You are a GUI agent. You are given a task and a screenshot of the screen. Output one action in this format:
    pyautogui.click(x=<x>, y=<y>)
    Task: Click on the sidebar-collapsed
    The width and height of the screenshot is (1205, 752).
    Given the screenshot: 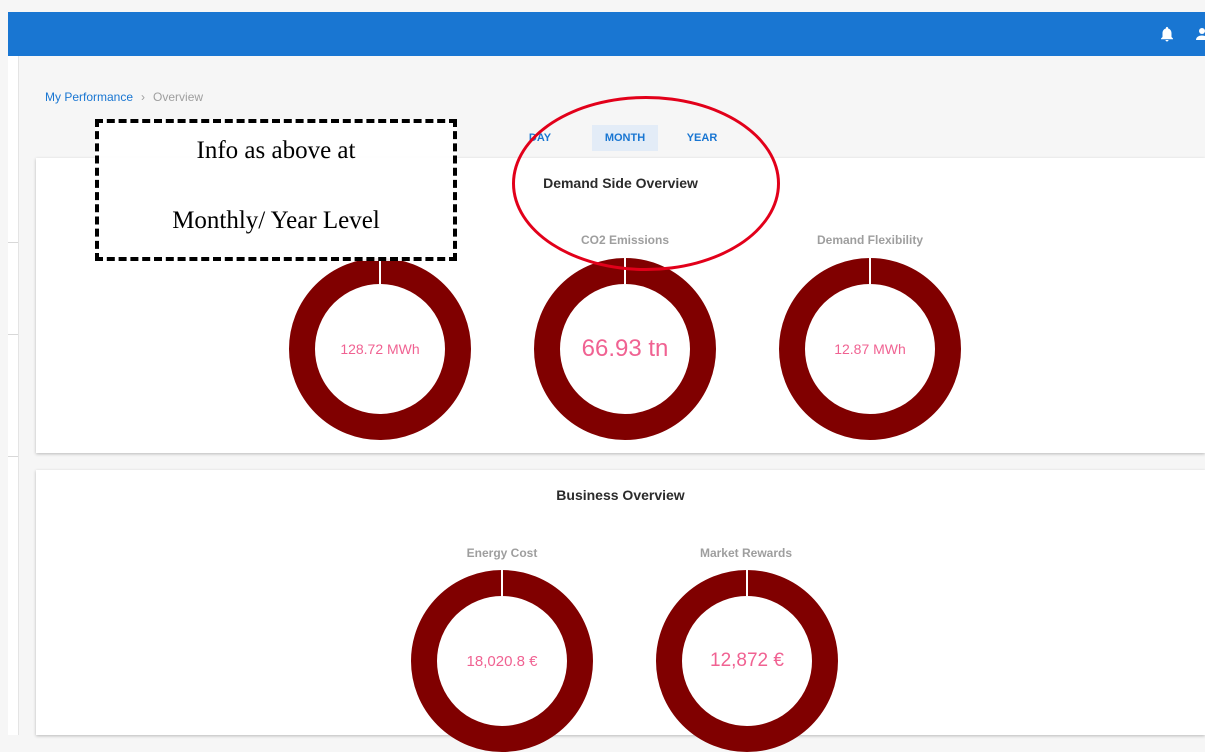 What is the action you would take?
    pyautogui.click(x=13, y=395)
    